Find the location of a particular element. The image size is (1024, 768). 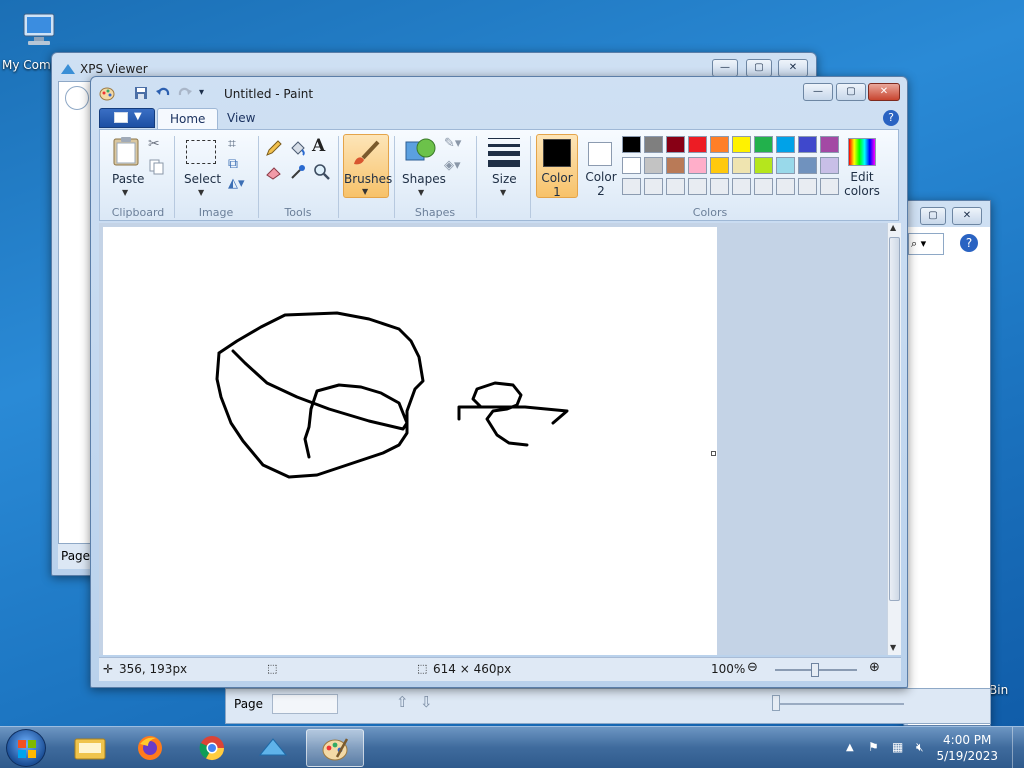

fill-icon is located at coordinates (298, 148).